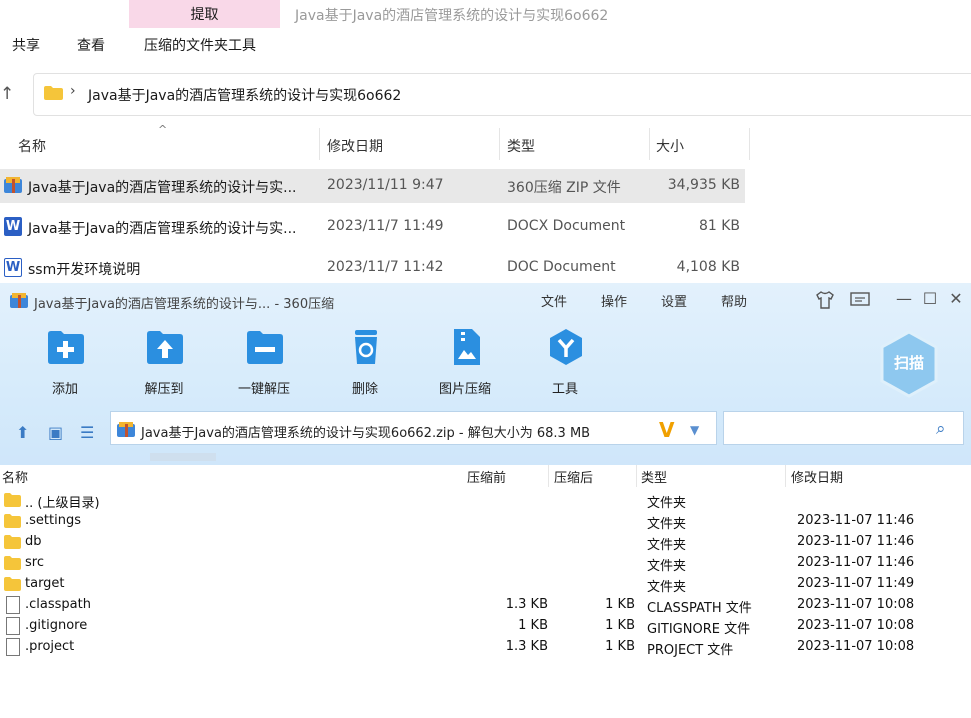 The width and height of the screenshot is (971, 718). I want to click on file-size: 81 KB, so click(719, 226).